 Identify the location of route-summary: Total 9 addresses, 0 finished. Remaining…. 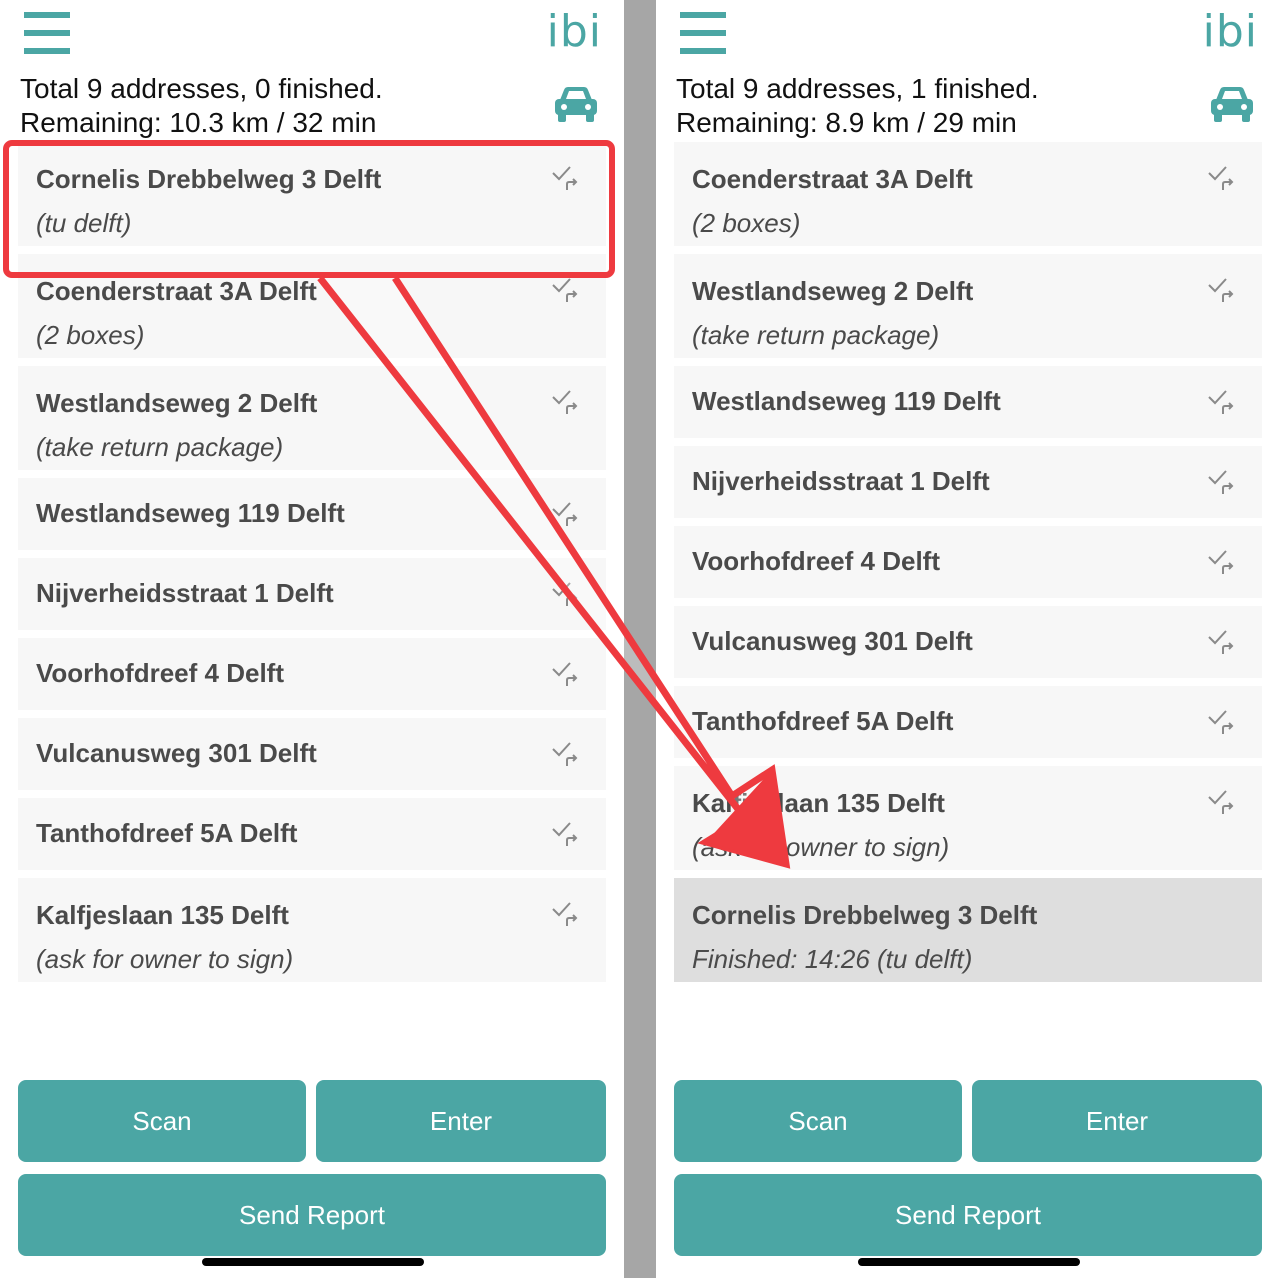
(201, 106).